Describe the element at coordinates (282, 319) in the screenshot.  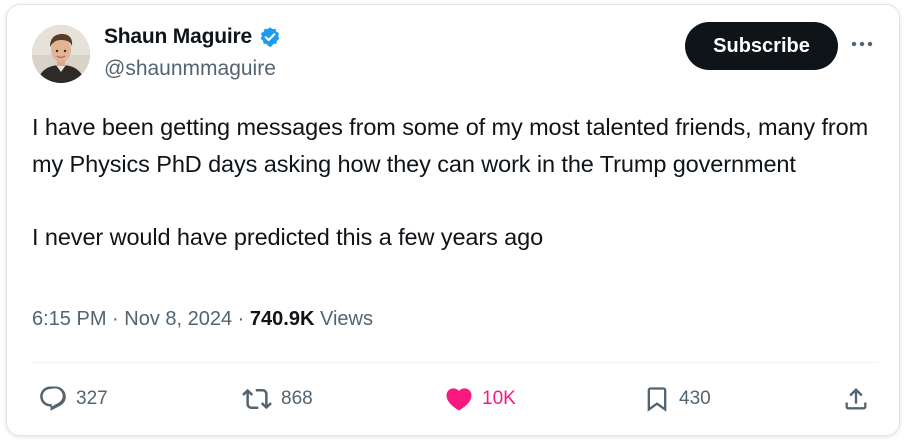
I see `views-count: 740.9K` at that location.